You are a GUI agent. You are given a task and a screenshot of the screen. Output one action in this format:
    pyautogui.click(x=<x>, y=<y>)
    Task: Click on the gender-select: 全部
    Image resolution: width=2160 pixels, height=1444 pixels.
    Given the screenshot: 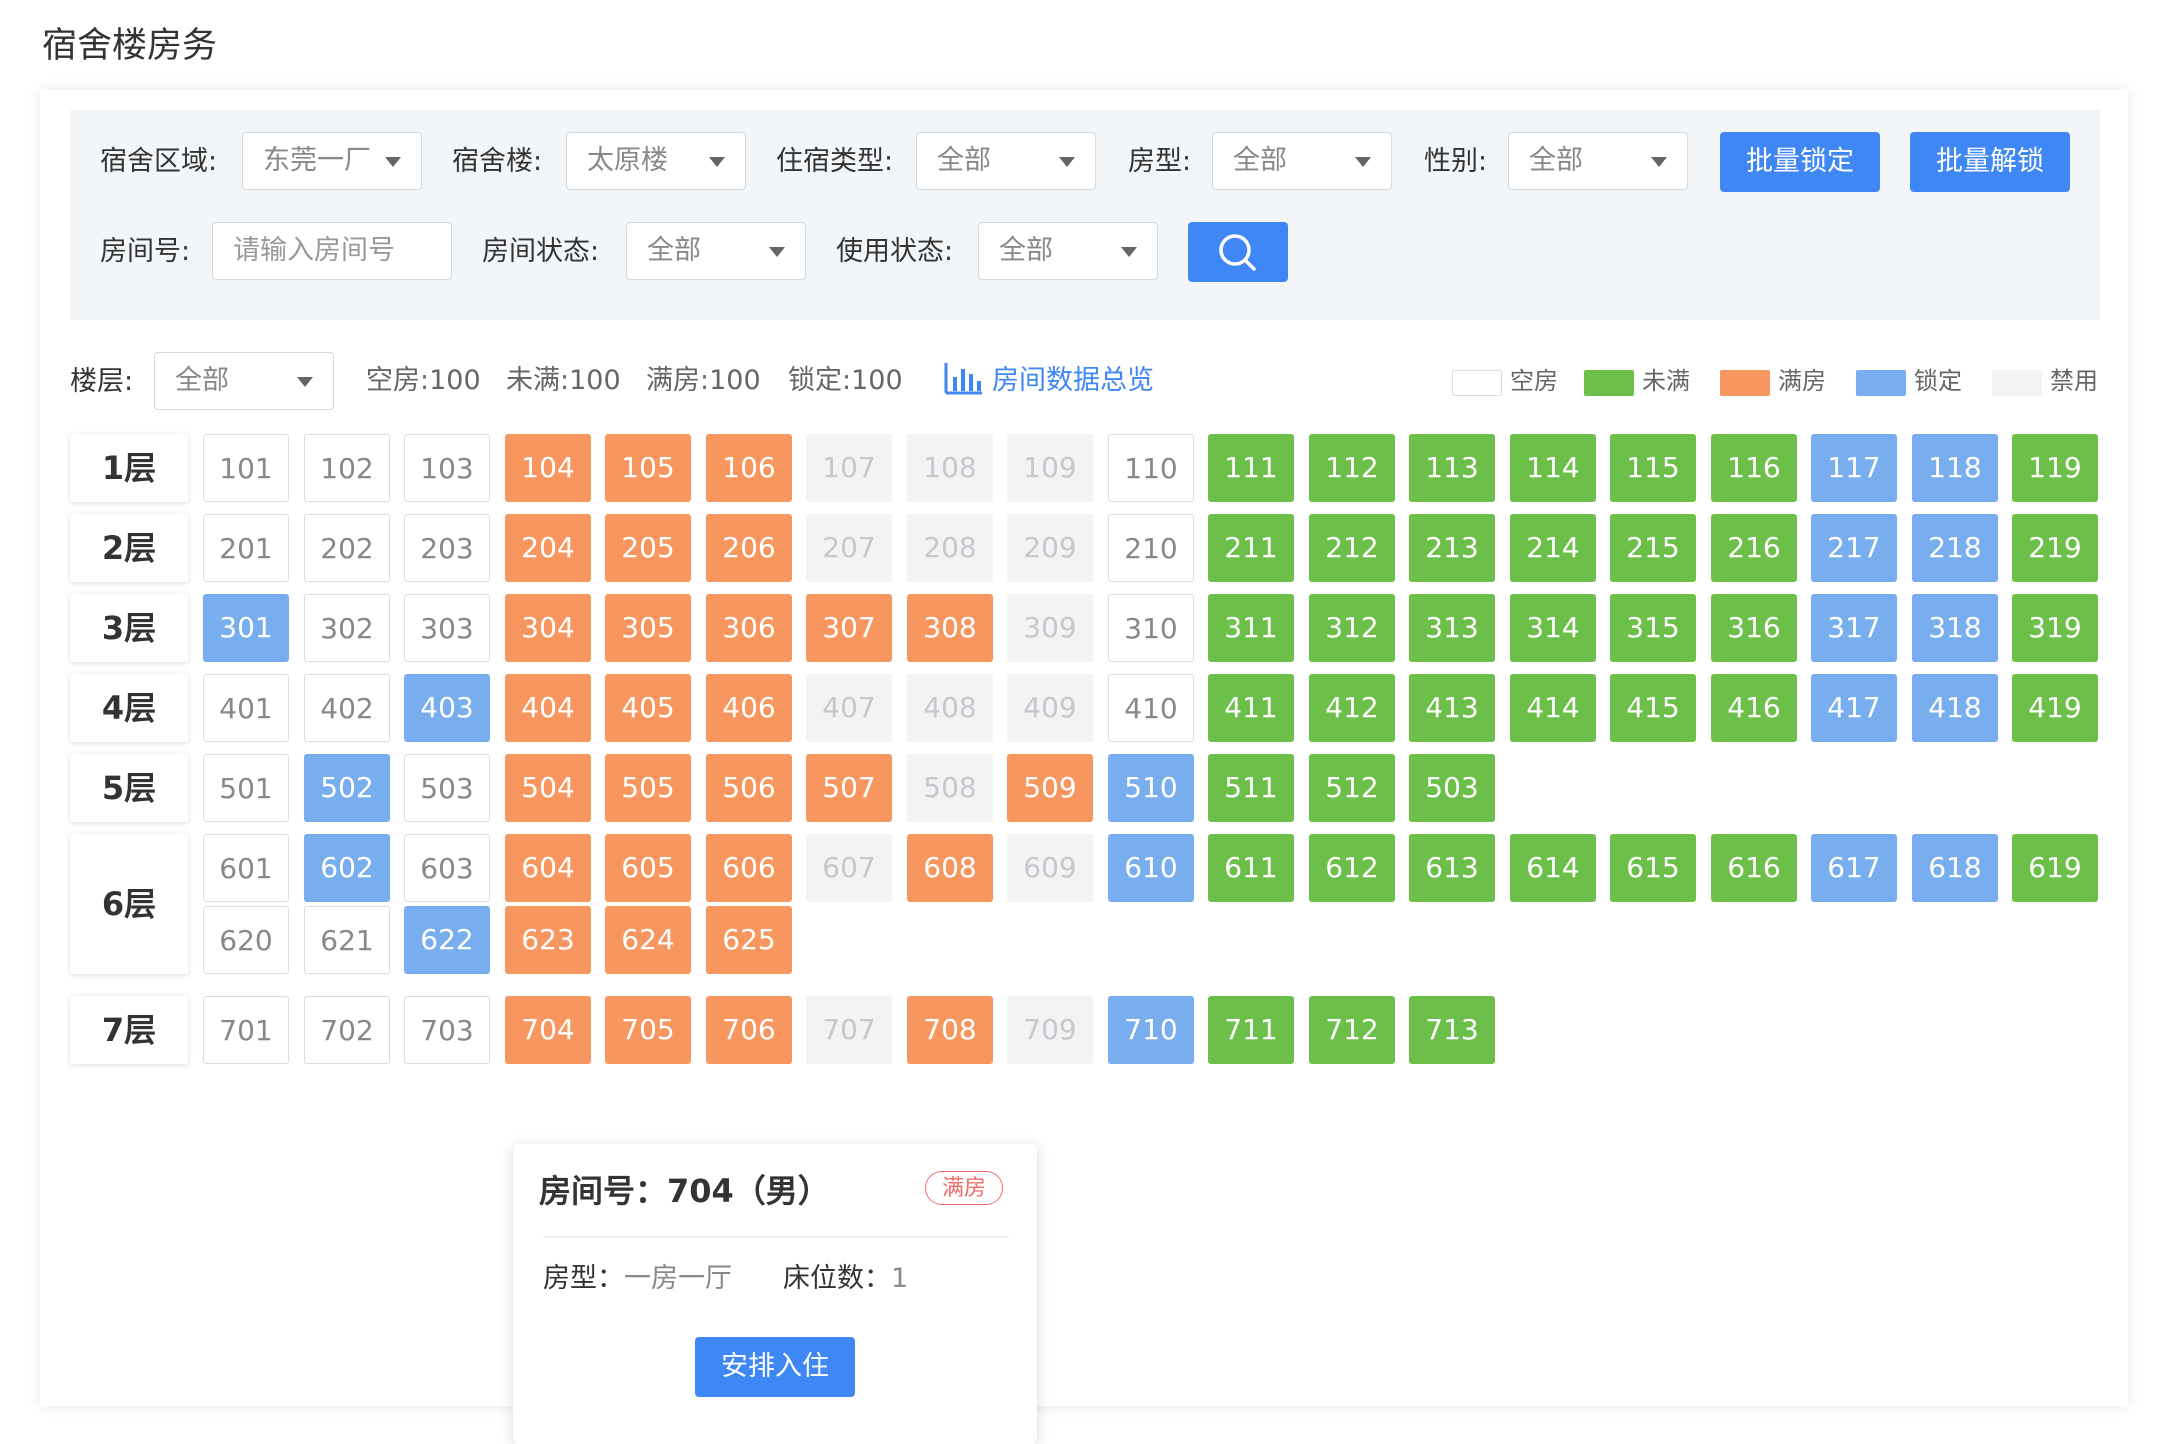 What is the action you would take?
    pyautogui.click(x=1598, y=161)
    